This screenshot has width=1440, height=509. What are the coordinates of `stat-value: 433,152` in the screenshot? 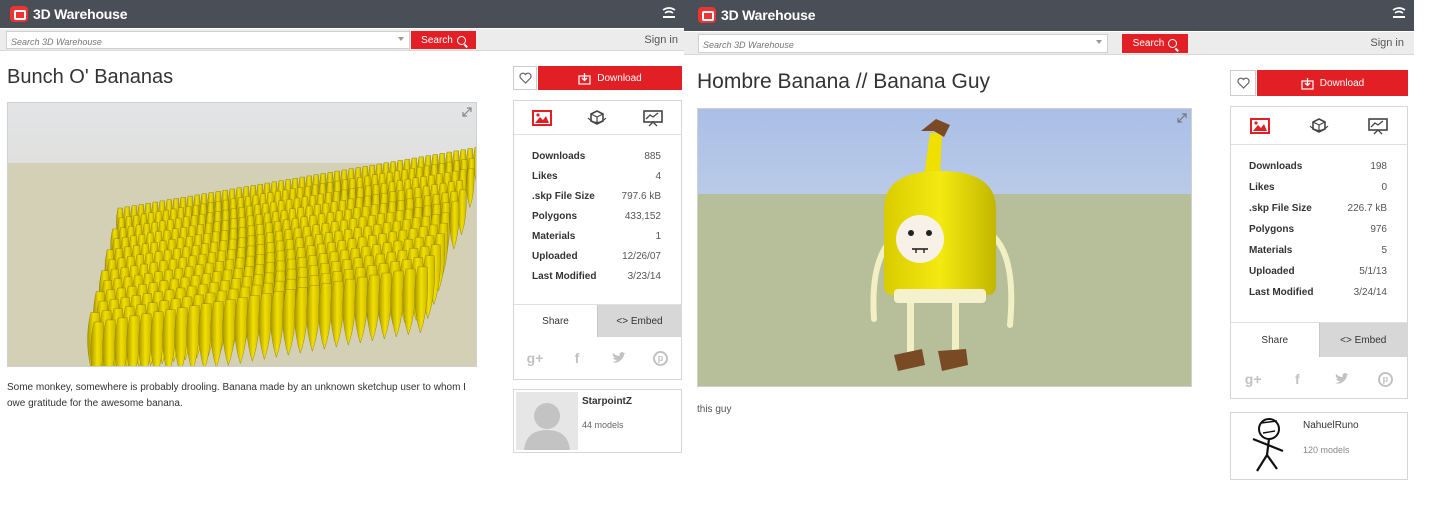 It's located at (642, 216).